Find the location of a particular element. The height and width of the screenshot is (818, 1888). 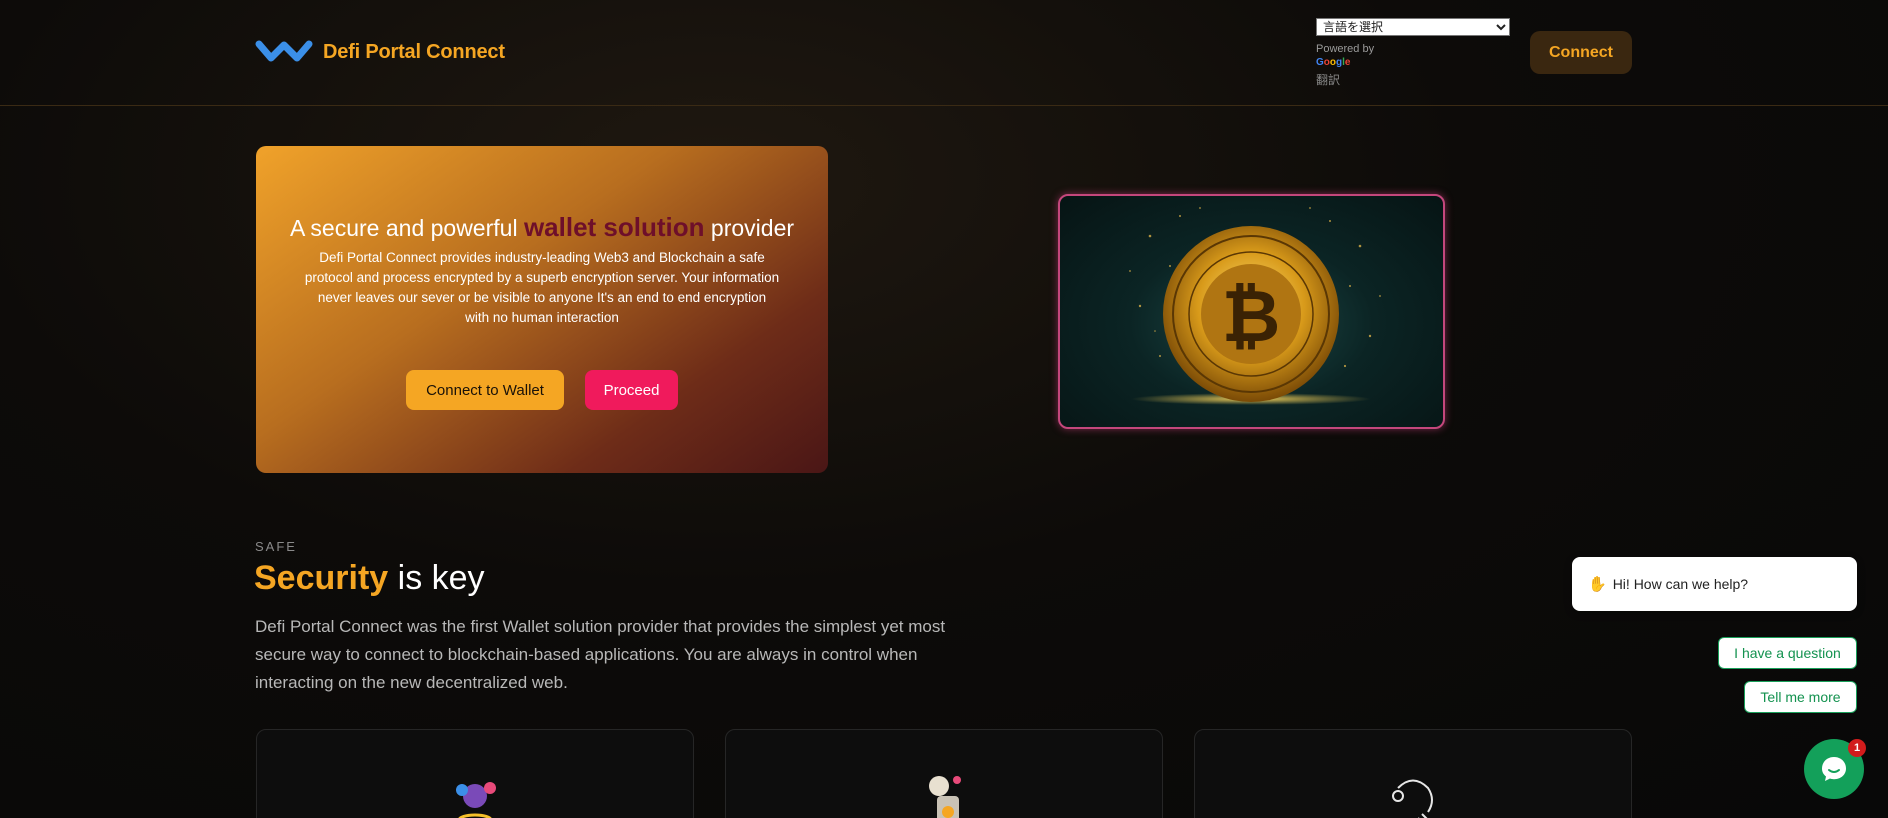

chat-option-question: I have a question is located at coordinates (1787, 653).